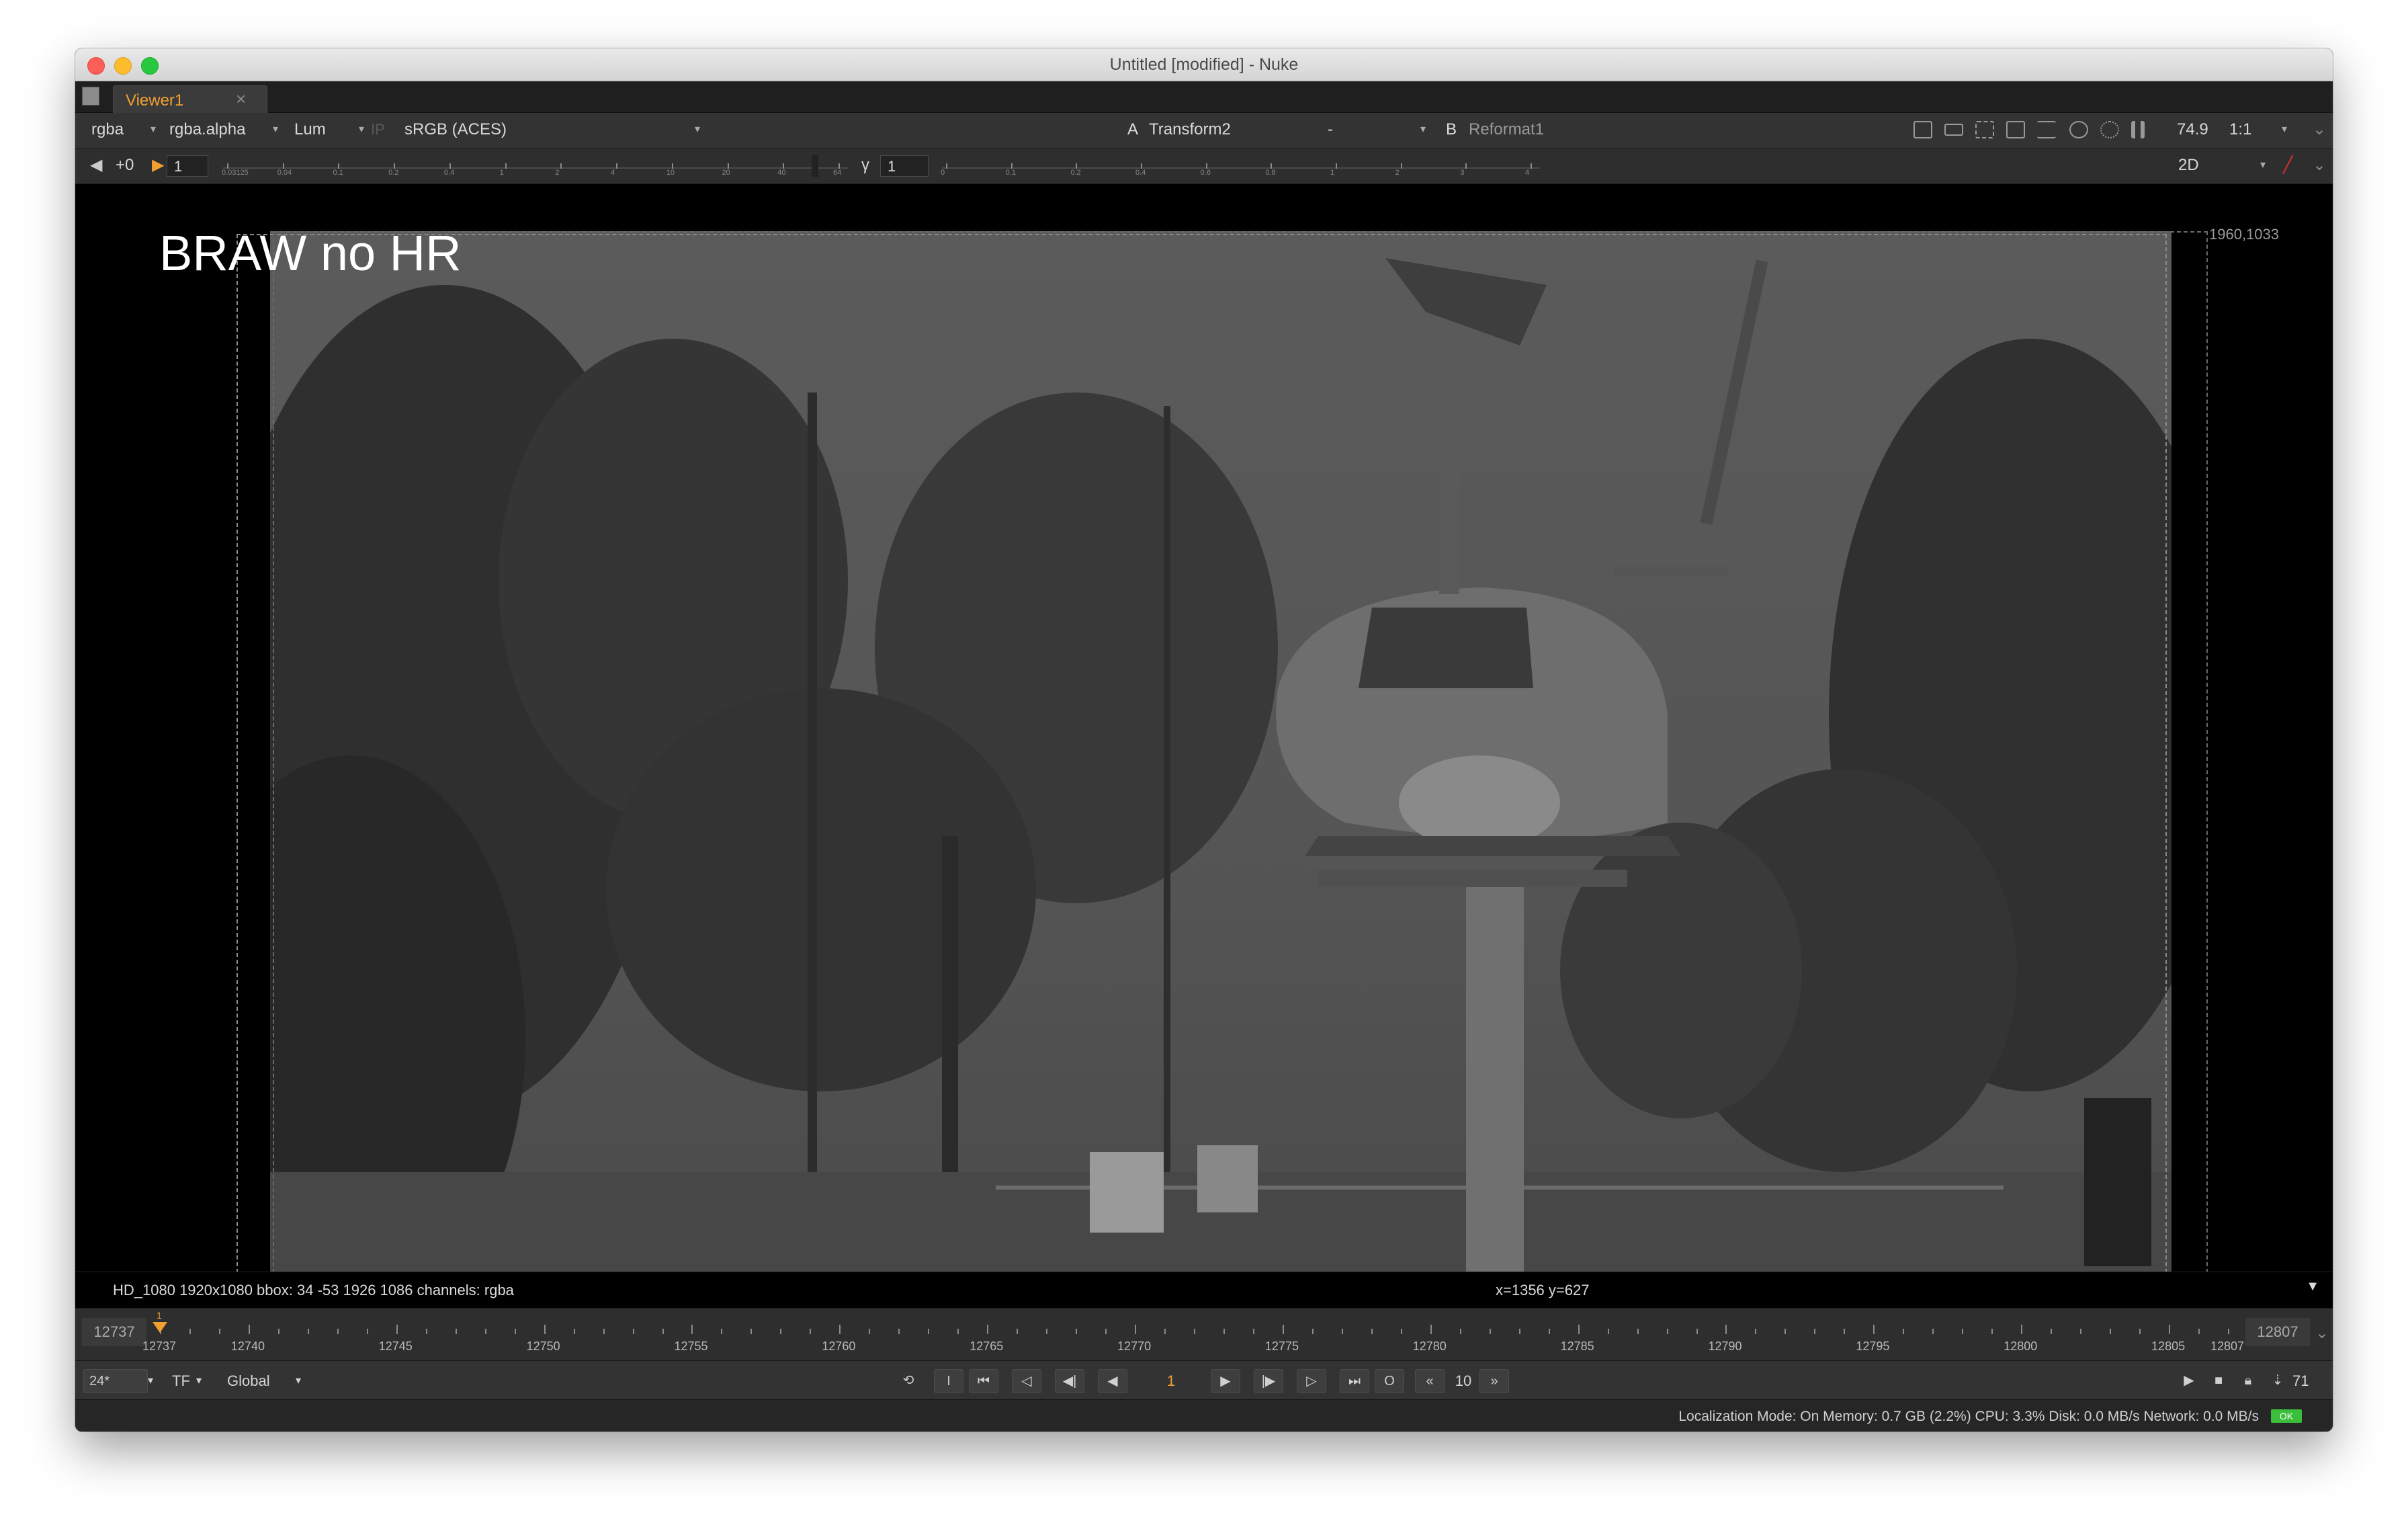  Describe the element at coordinates (2078, 129) in the screenshot. I see `refresh-icon` at that location.